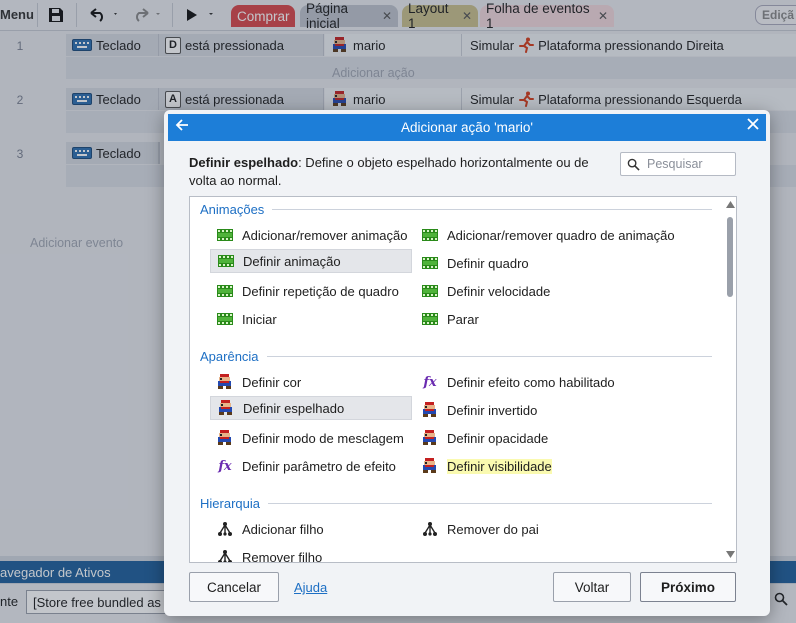 This screenshot has height=623, width=796. Describe the element at coordinates (531, 382) in the screenshot. I see `action-label: Definir efeito como habilitado` at that location.